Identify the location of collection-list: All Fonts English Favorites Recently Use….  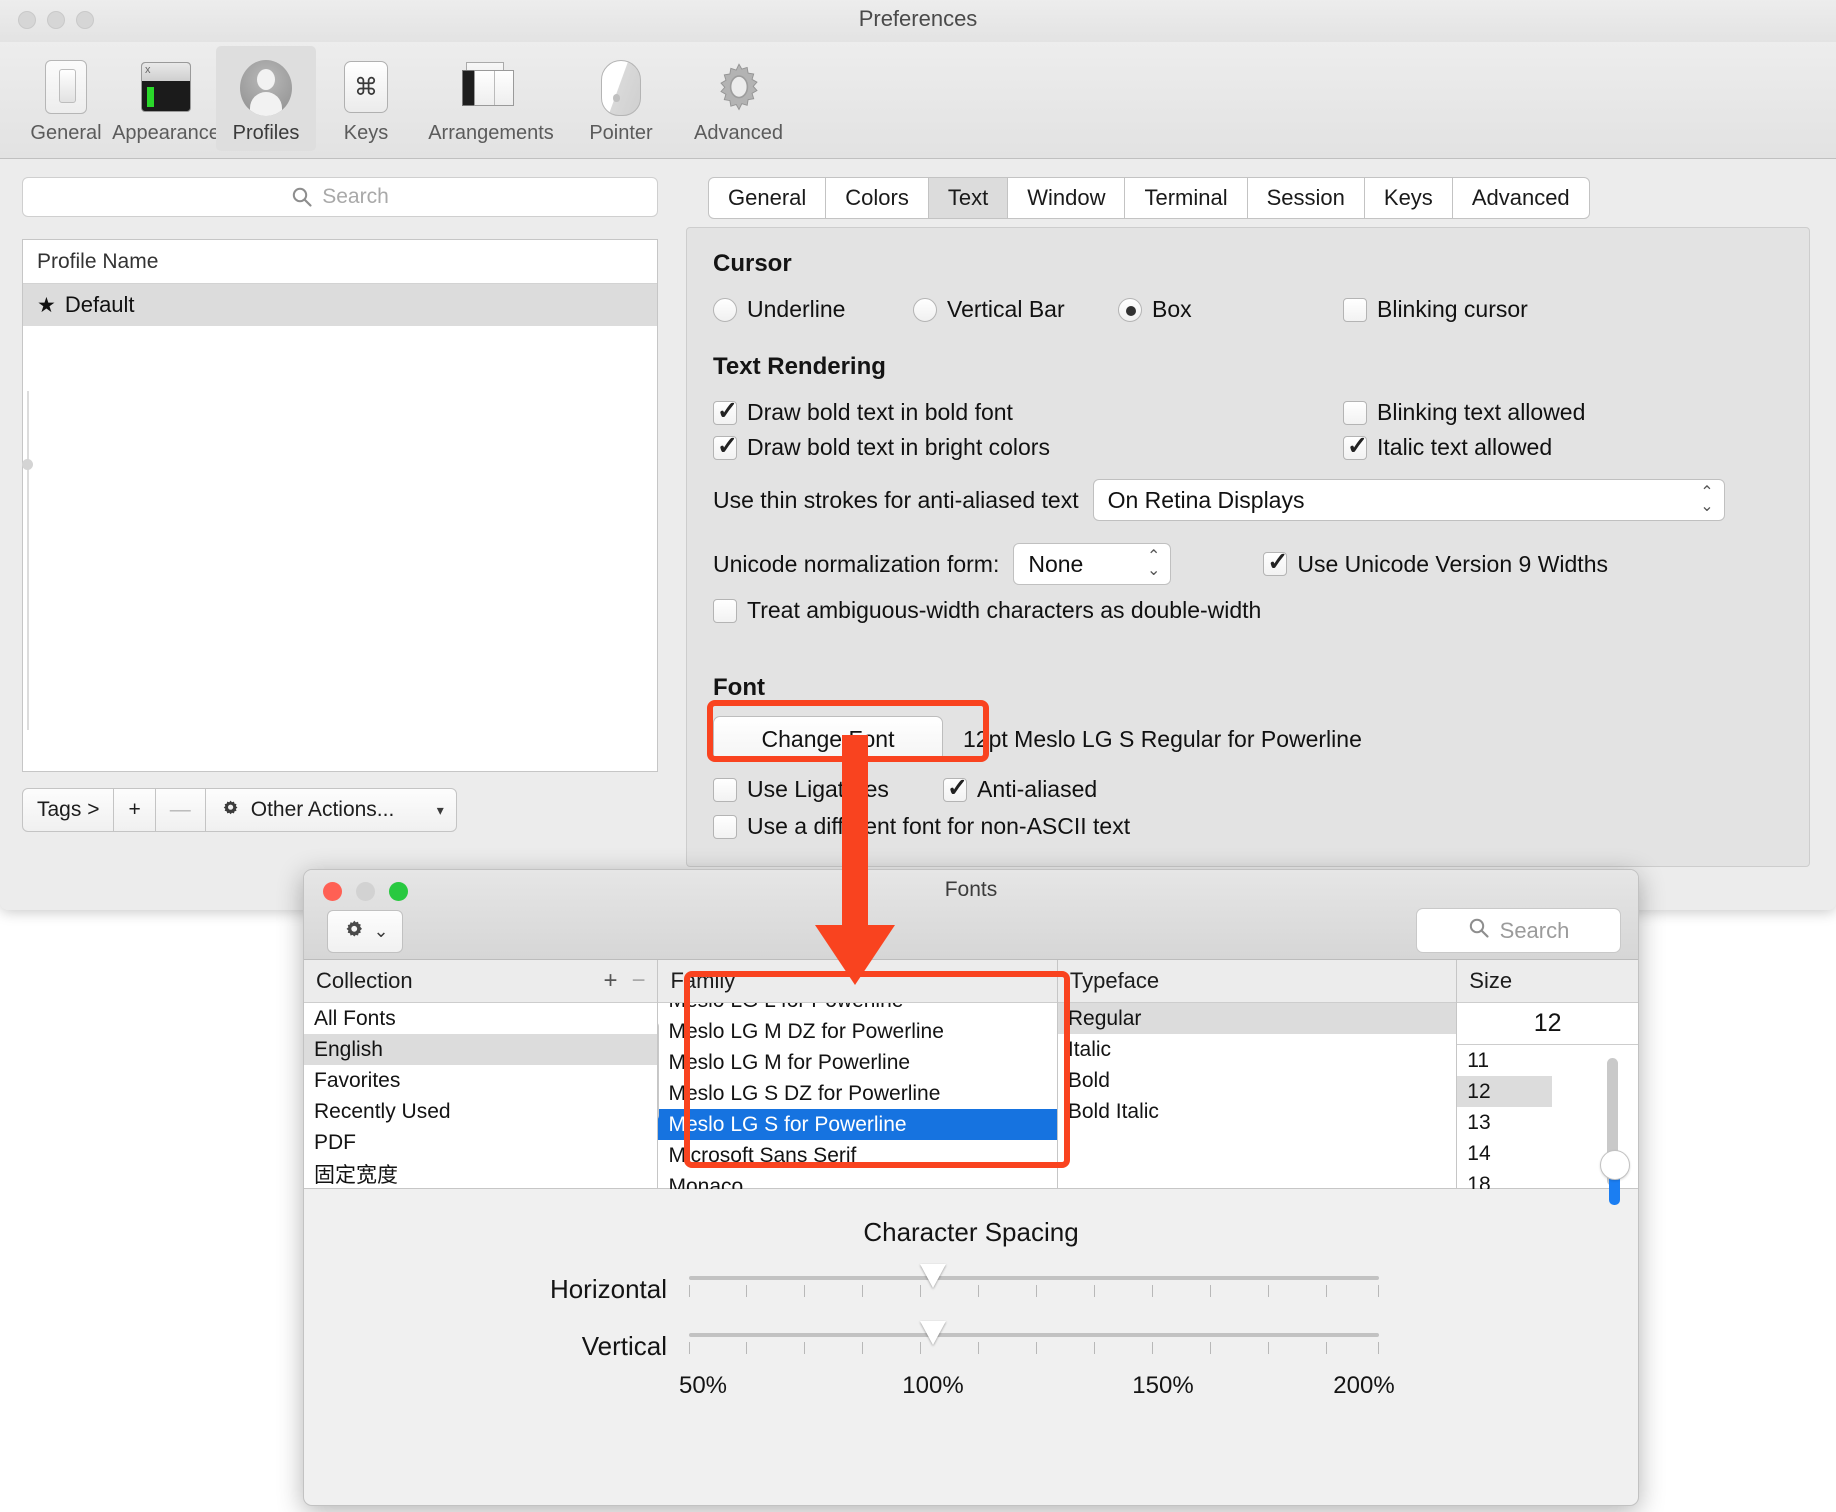
(481, 1096).